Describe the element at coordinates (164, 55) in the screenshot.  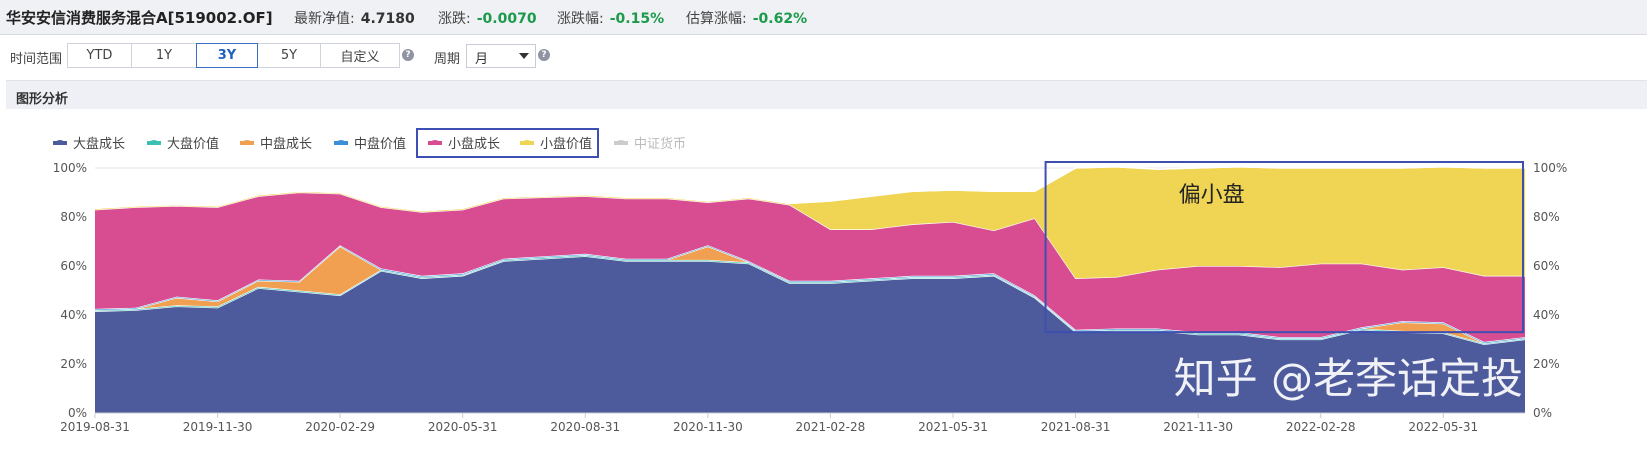
I see `range-button-1y: 1Y` at that location.